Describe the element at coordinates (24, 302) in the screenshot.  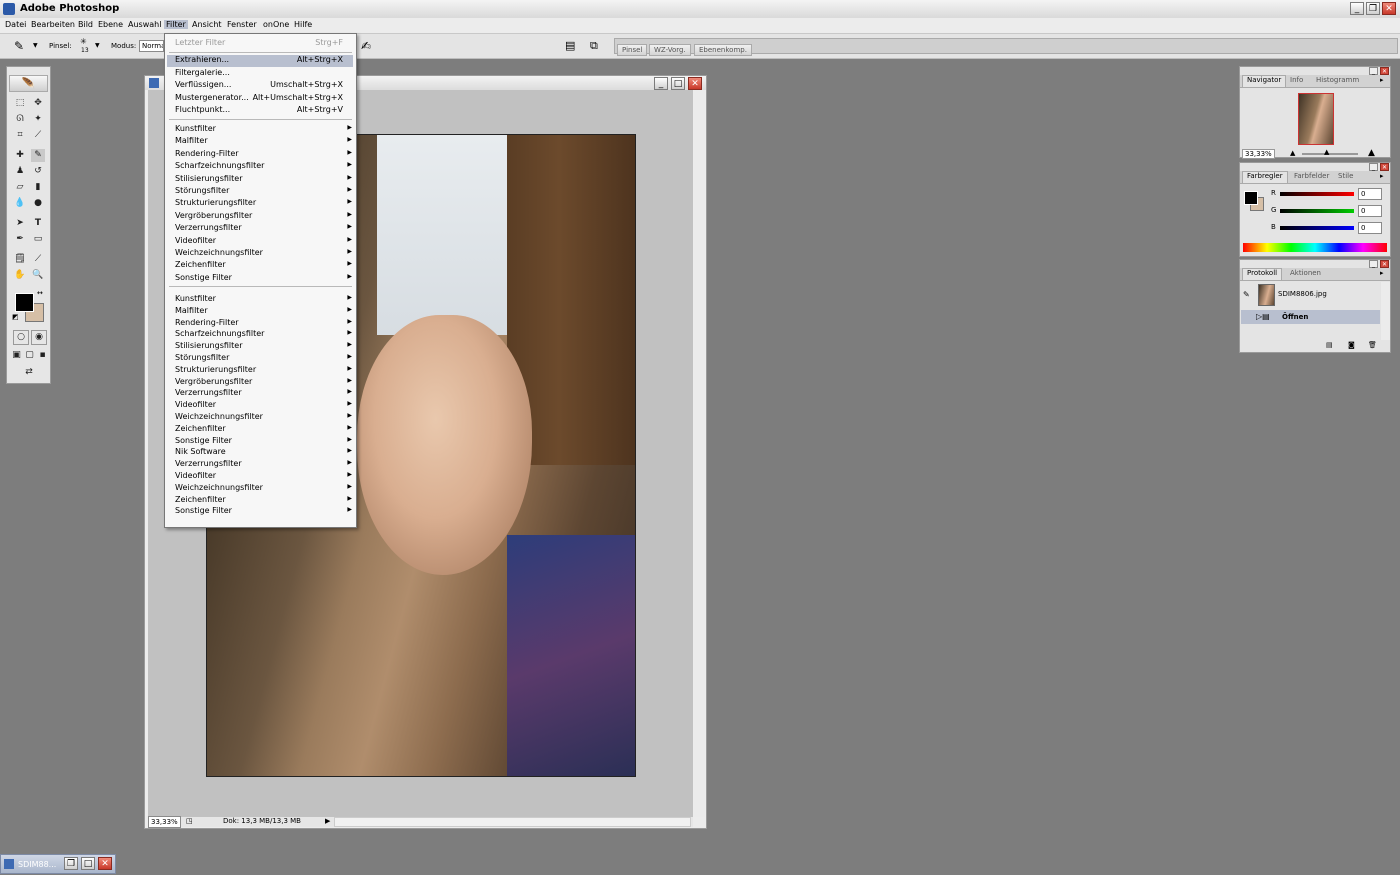
I see `foreground-color-swatch` at that location.